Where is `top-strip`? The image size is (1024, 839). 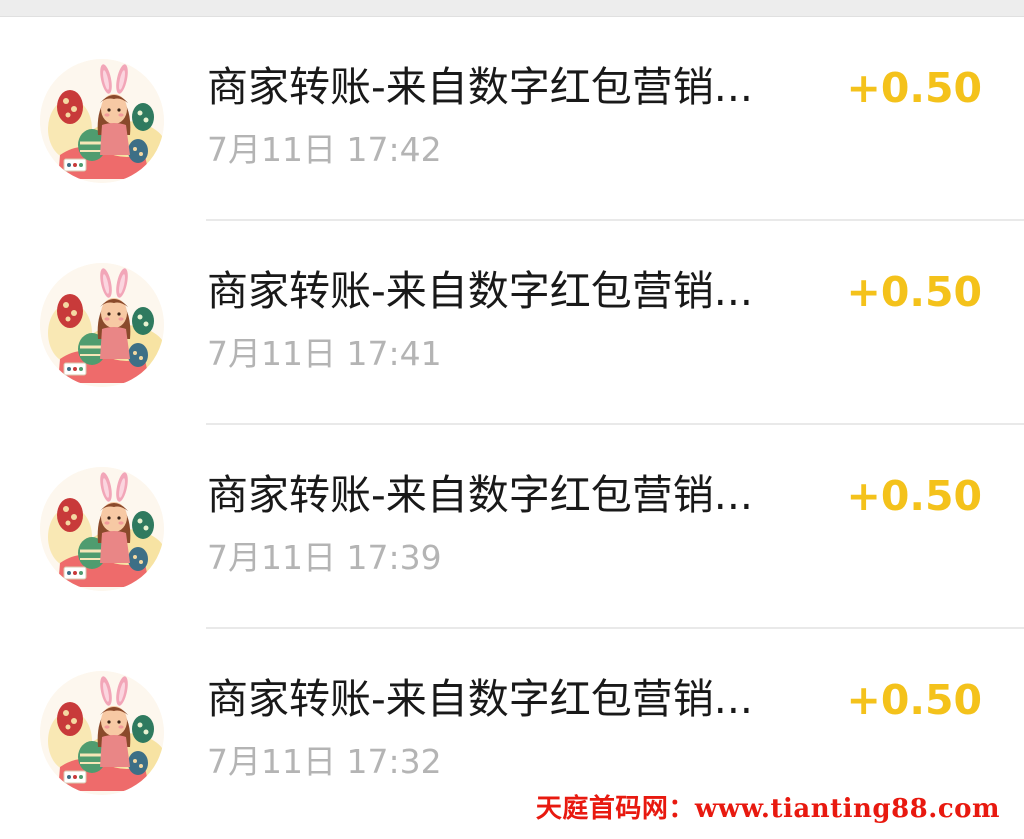 top-strip is located at coordinates (512, 8).